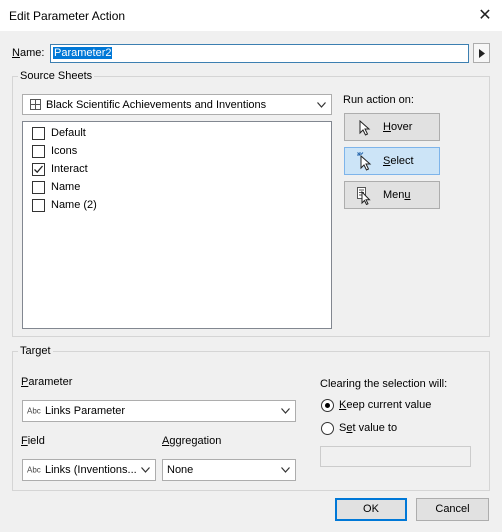  I want to click on sheet-label: Icons, so click(64, 151).